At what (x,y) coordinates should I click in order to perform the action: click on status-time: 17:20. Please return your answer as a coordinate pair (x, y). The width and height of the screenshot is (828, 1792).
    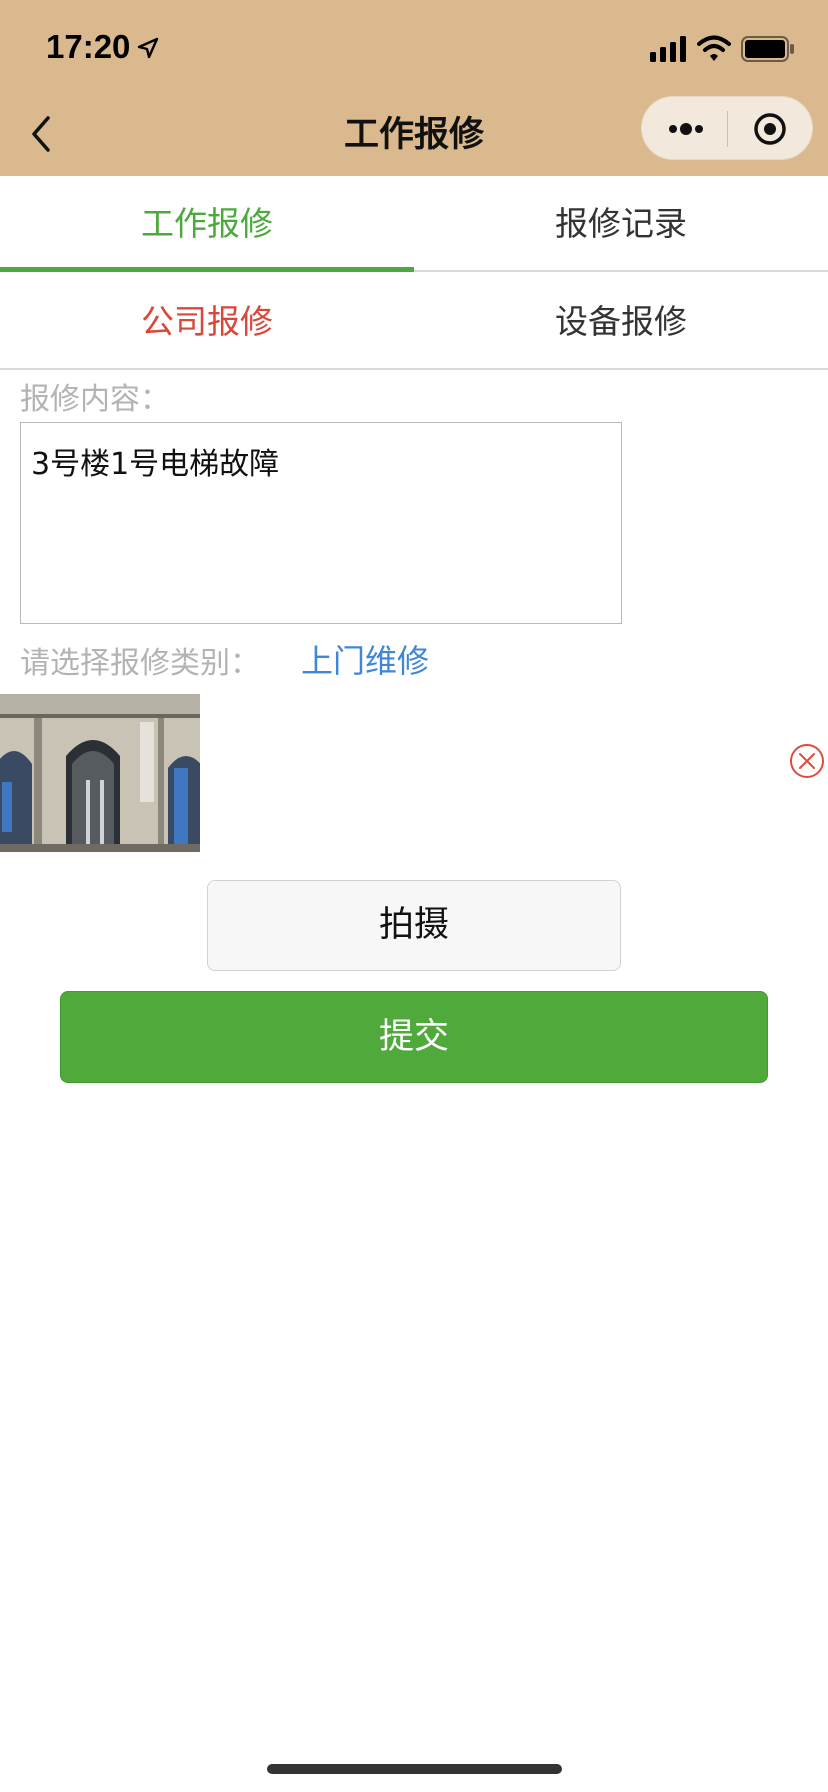
    Looking at the image, I should click on (88, 46).